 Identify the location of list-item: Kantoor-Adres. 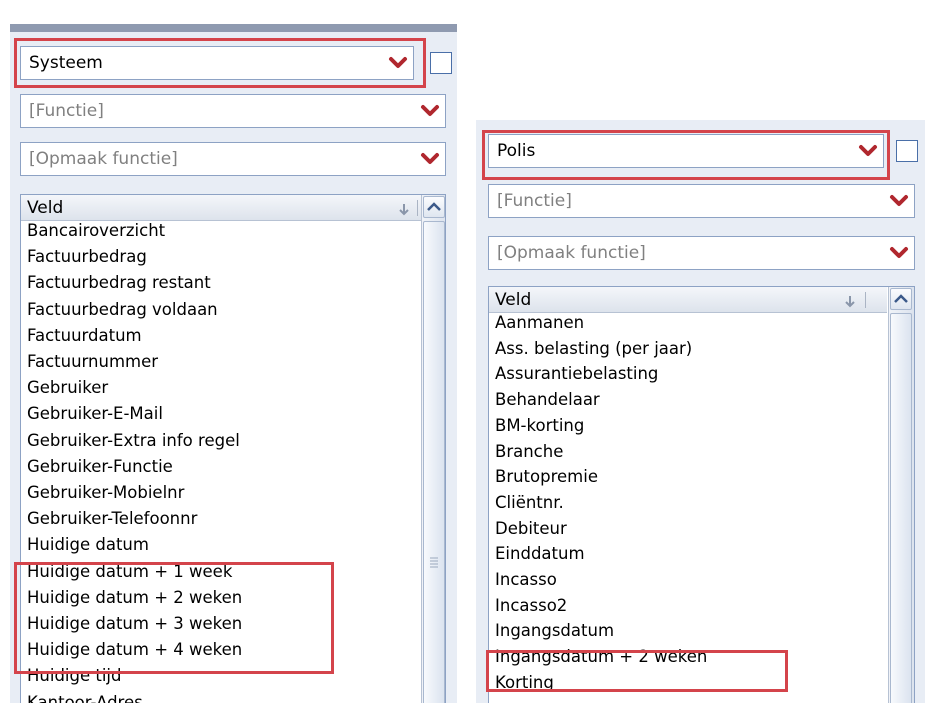
(85, 698).